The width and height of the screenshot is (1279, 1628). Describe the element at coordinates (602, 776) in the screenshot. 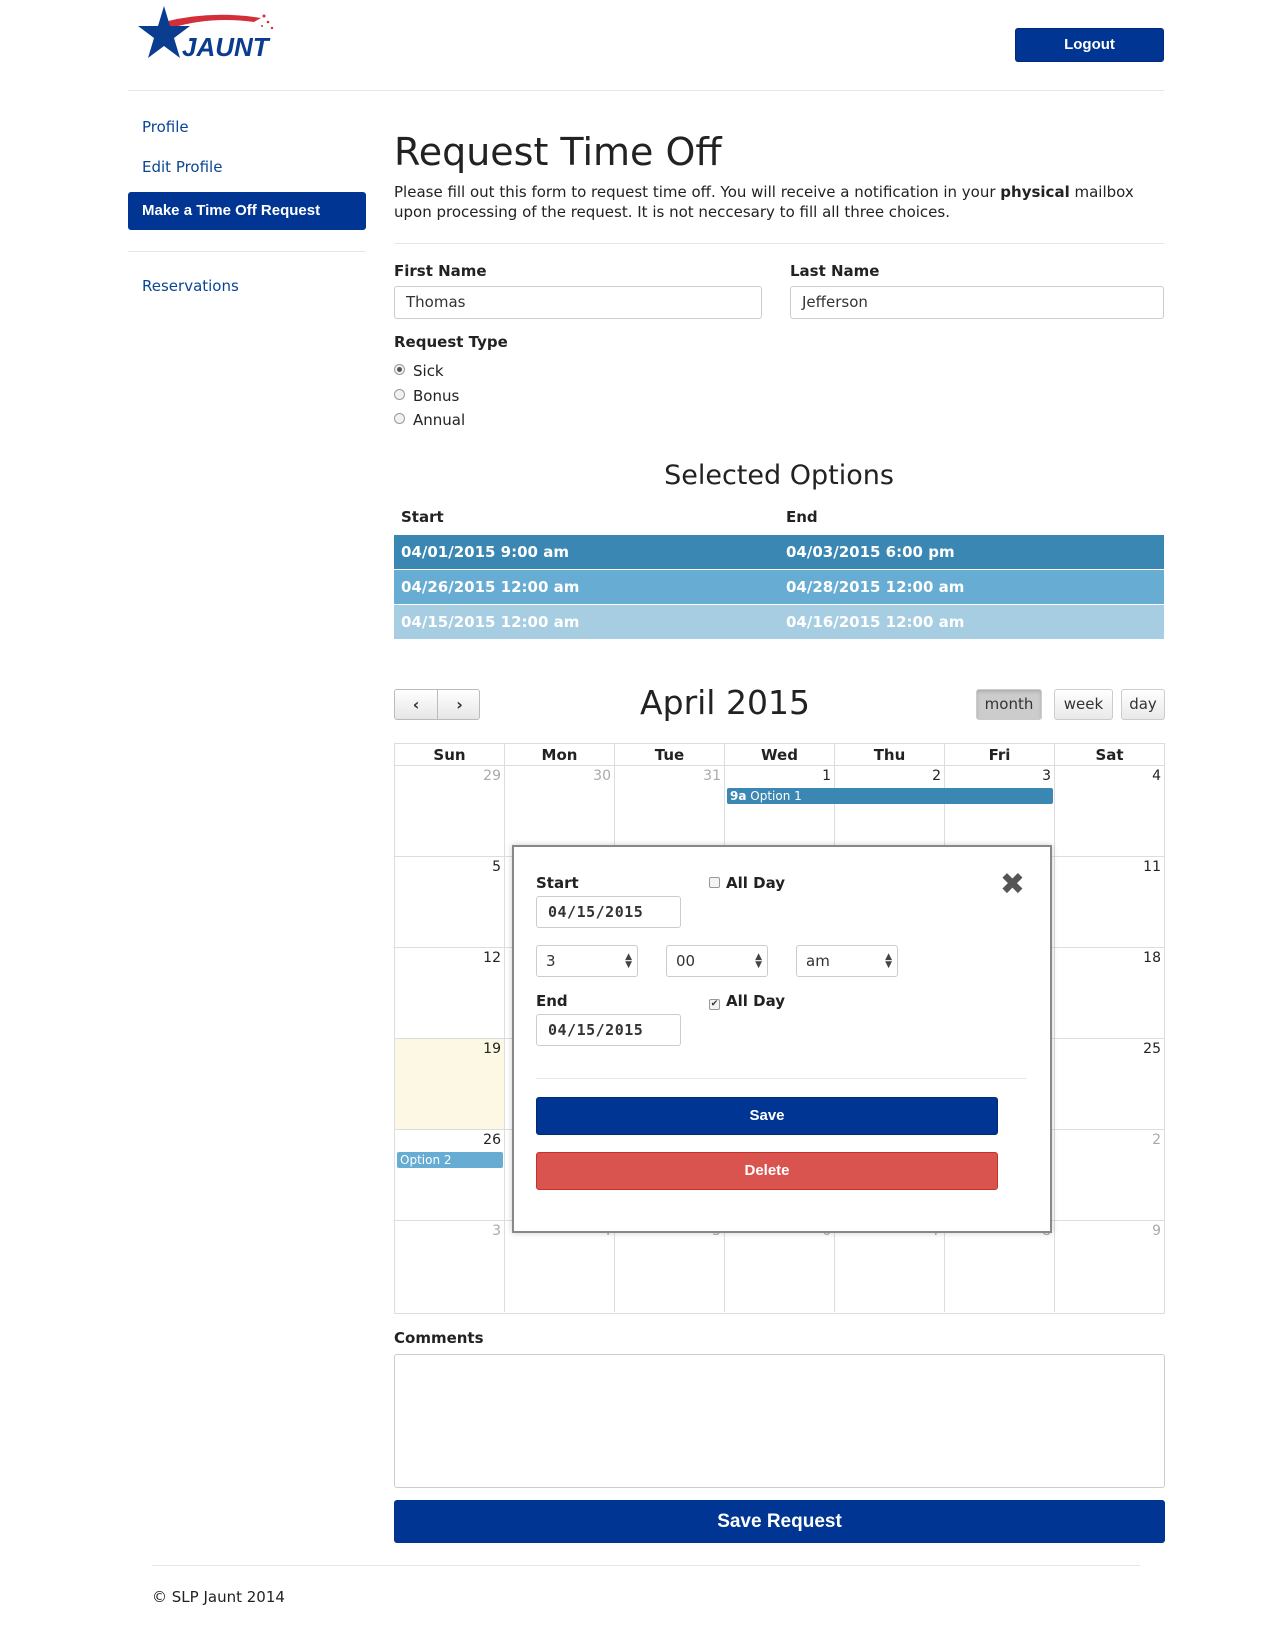

I see `day-number: 30` at that location.